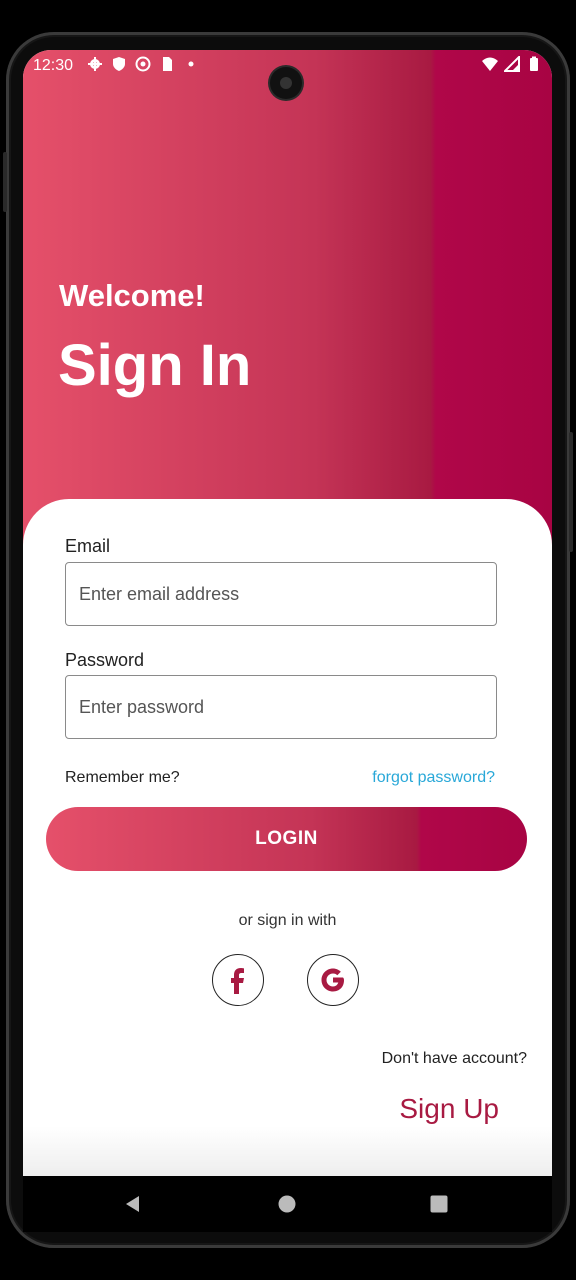 The height and width of the screenshot is (1280, 576). What do you see at coordinates (191, 64) in the screenshot?
I see `dot-icon` at bounding box center [191, 64].